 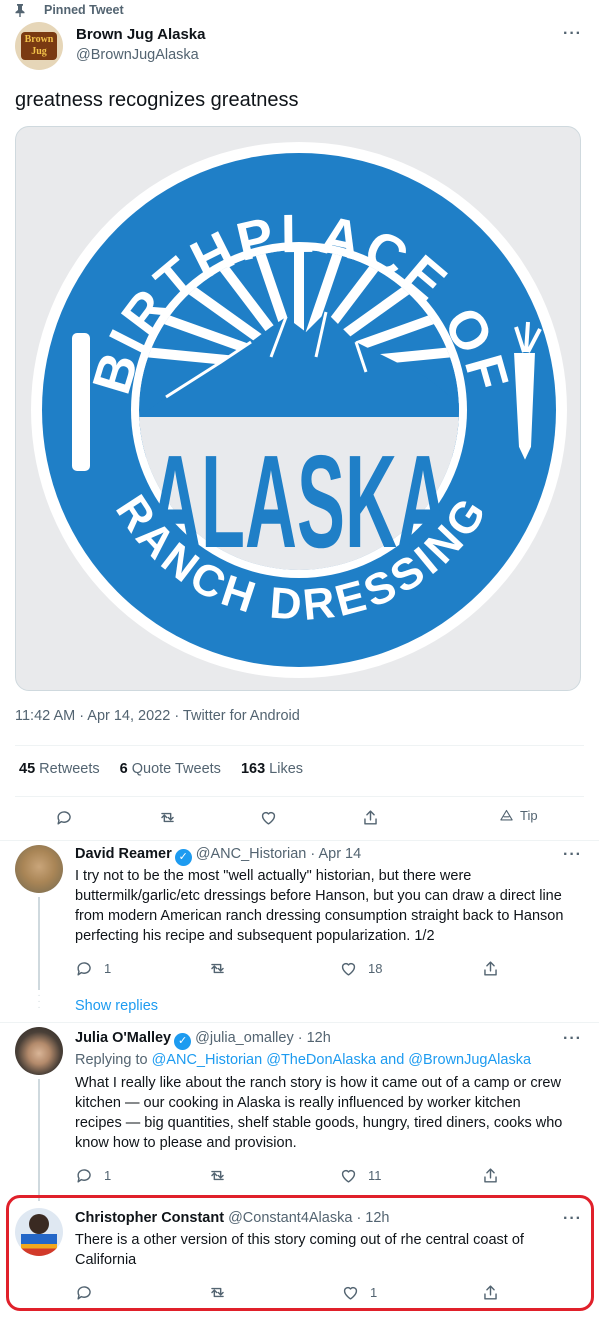 What do you see at coordinates (116, 1006) in the screenshot?
I see `show-replies-link: Show replies` at bounding box center [116, 1006].